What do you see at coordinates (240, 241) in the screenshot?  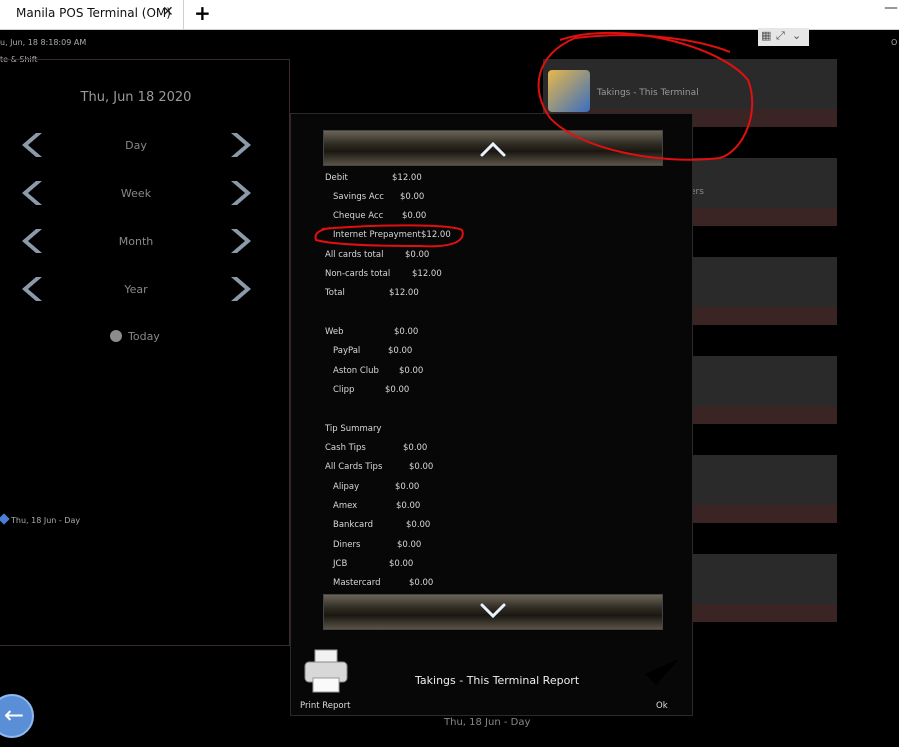 I see `next-month-arrow-icon` at bounding box center [240, 241].